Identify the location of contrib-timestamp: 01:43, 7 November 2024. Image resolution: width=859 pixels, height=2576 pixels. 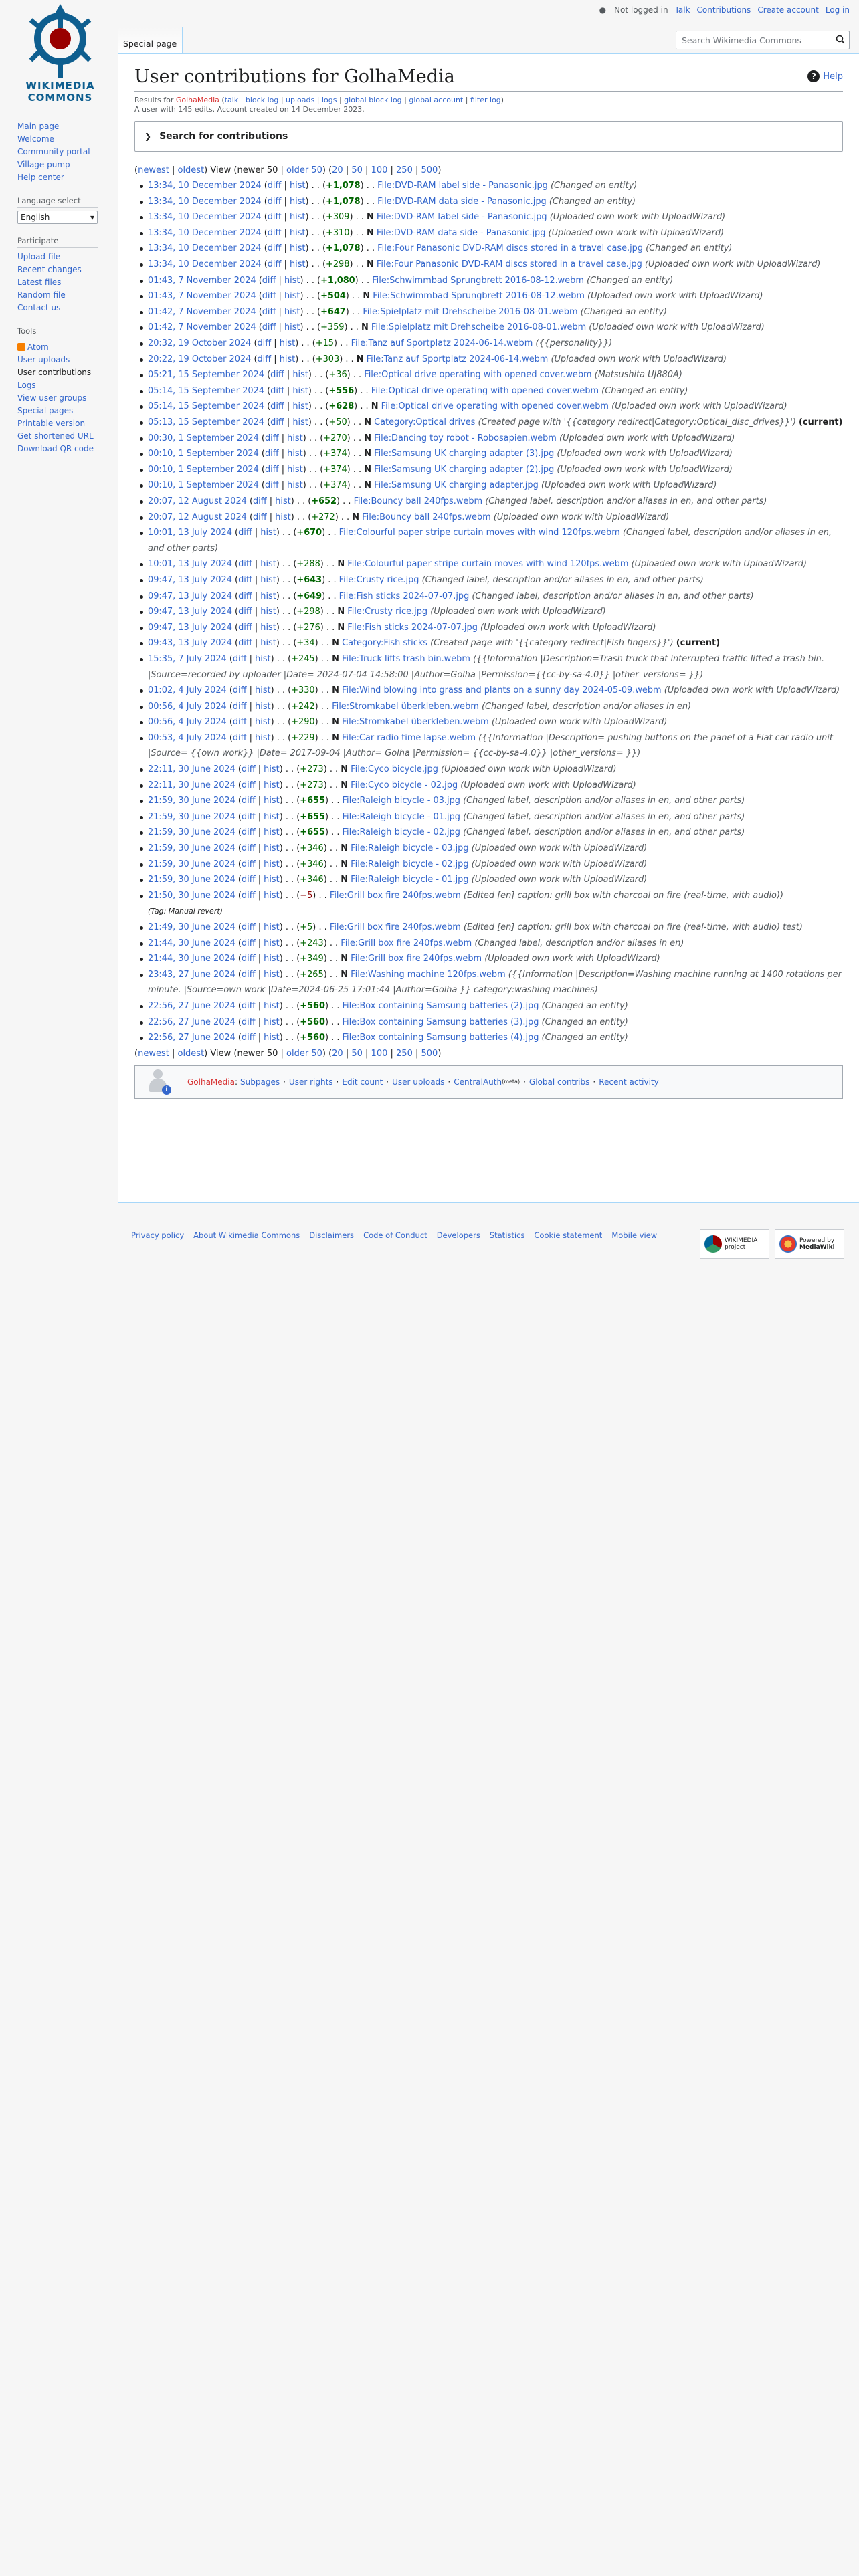
(202, 281).